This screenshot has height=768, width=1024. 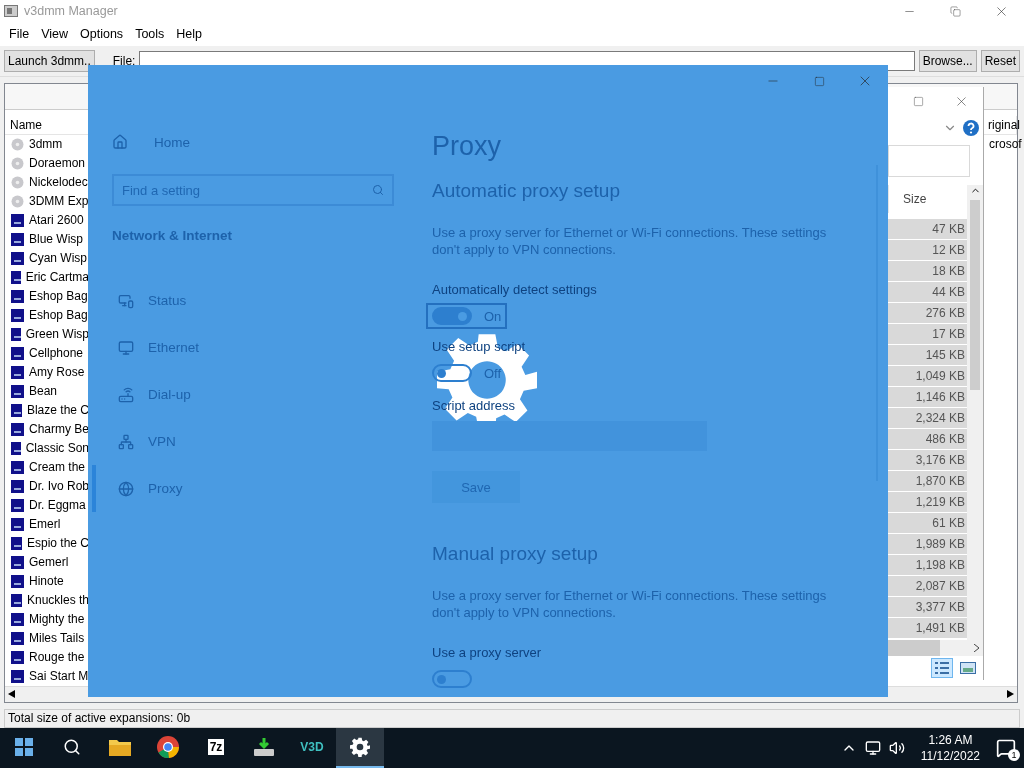 I want to click on list-item: Cream the, so click(x=57, y=467).